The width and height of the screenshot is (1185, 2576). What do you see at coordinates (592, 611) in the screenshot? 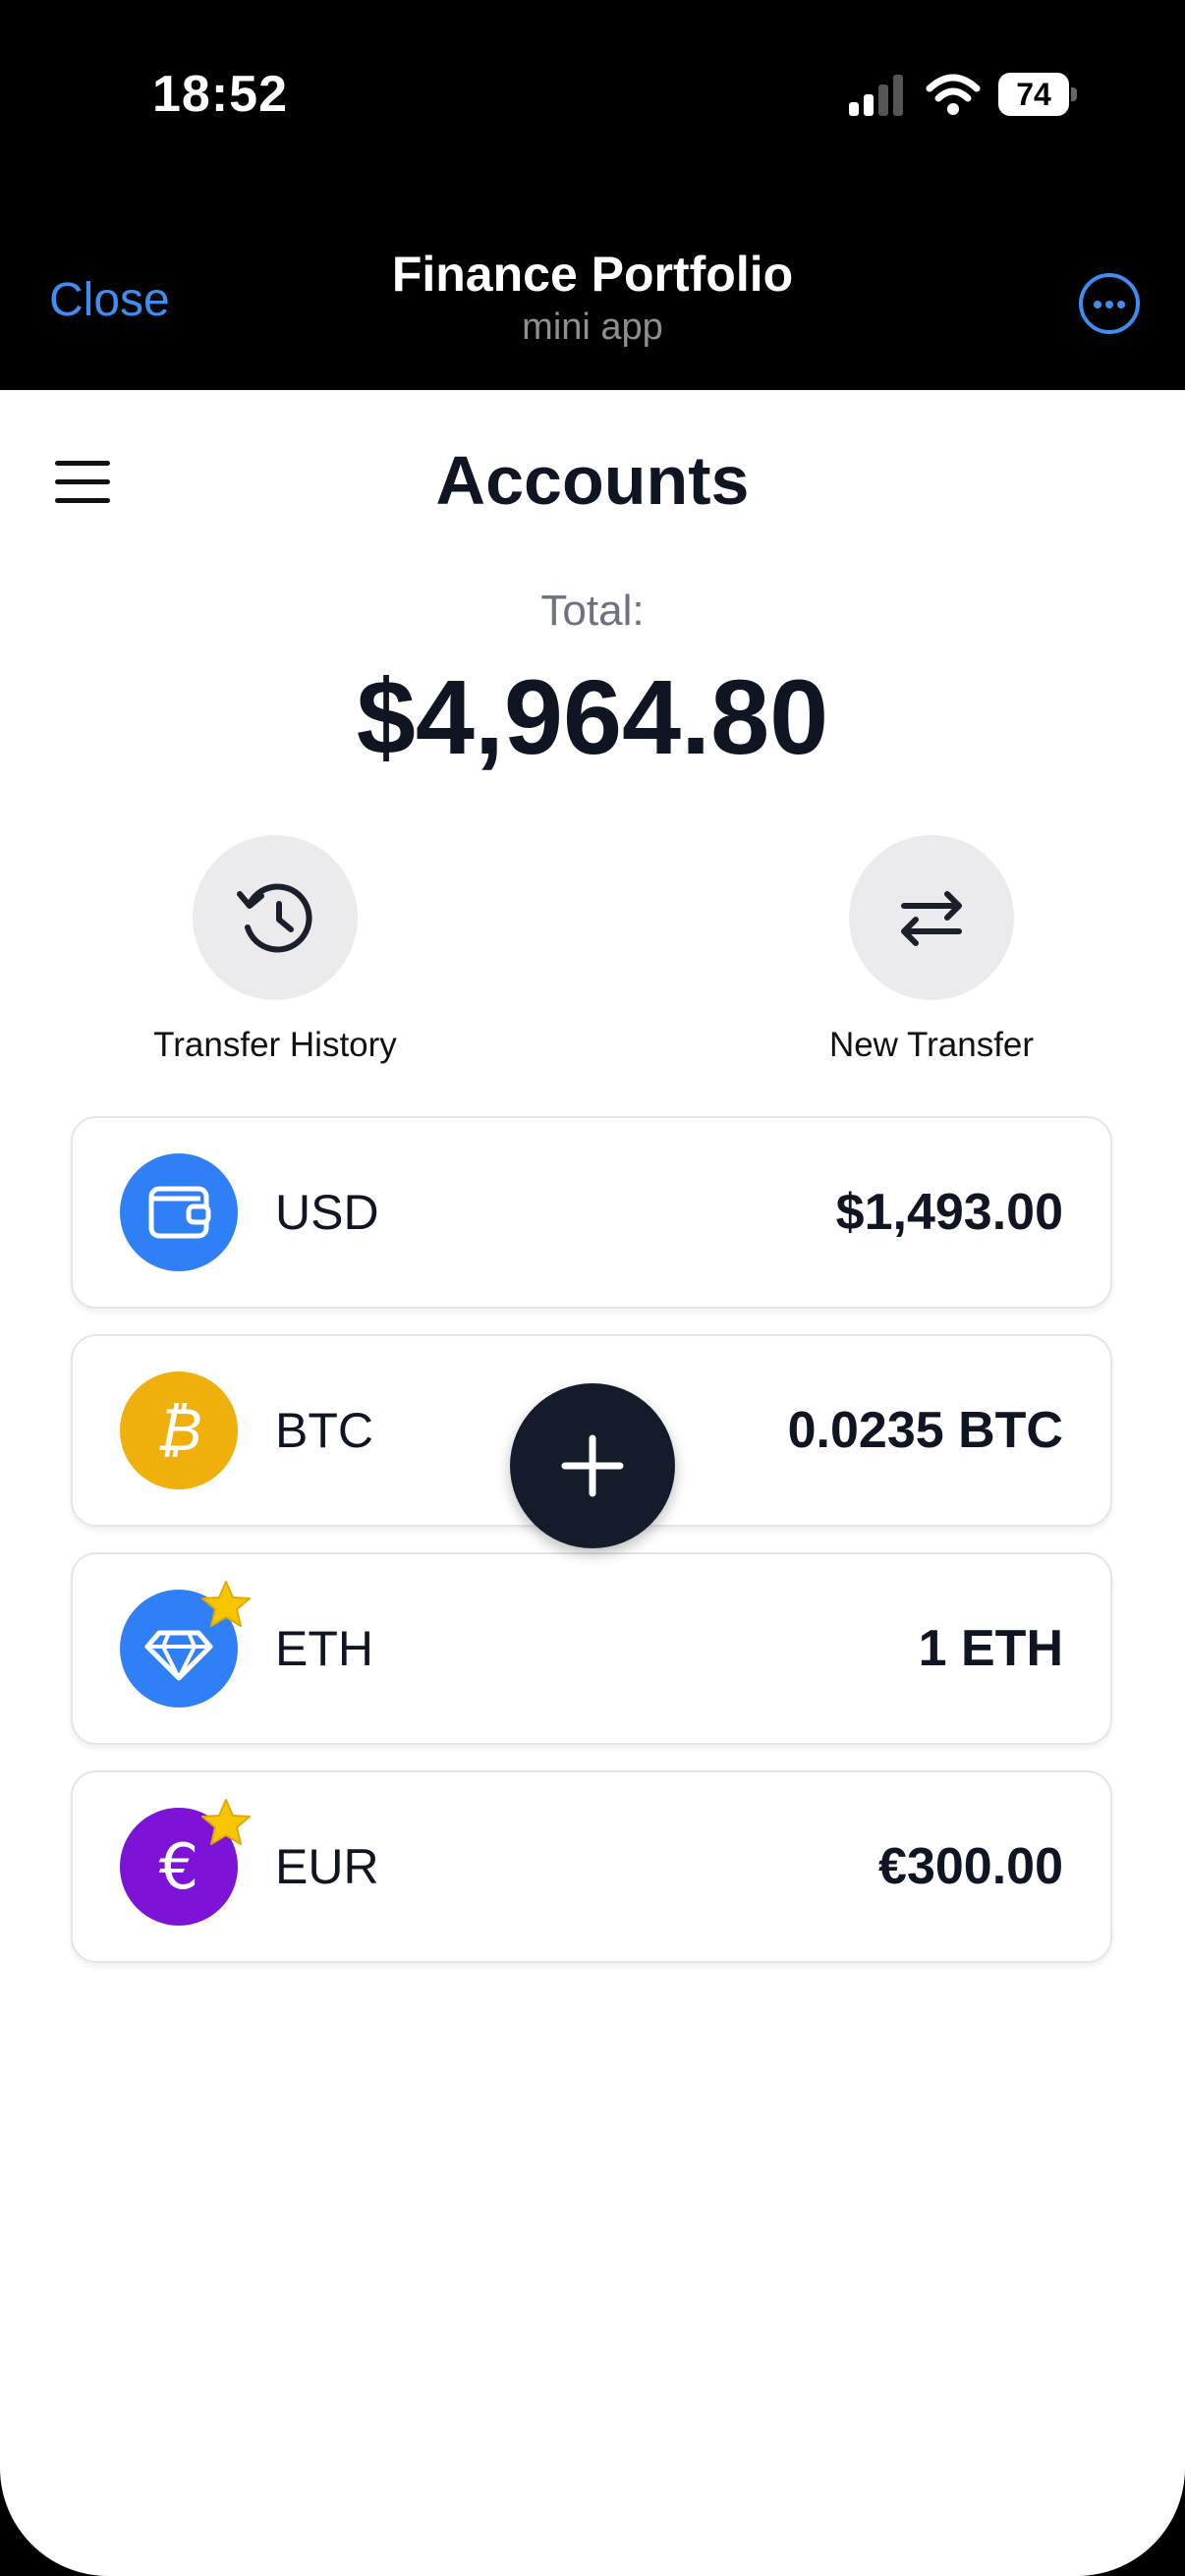
I see `total-label: Total:` at bounding box center [592, 611].